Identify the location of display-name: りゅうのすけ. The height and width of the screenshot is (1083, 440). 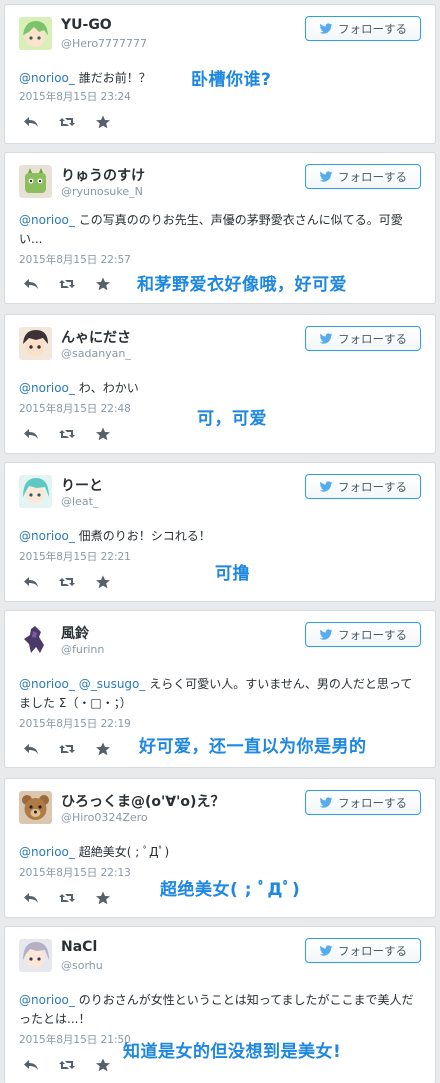
(103, 175).